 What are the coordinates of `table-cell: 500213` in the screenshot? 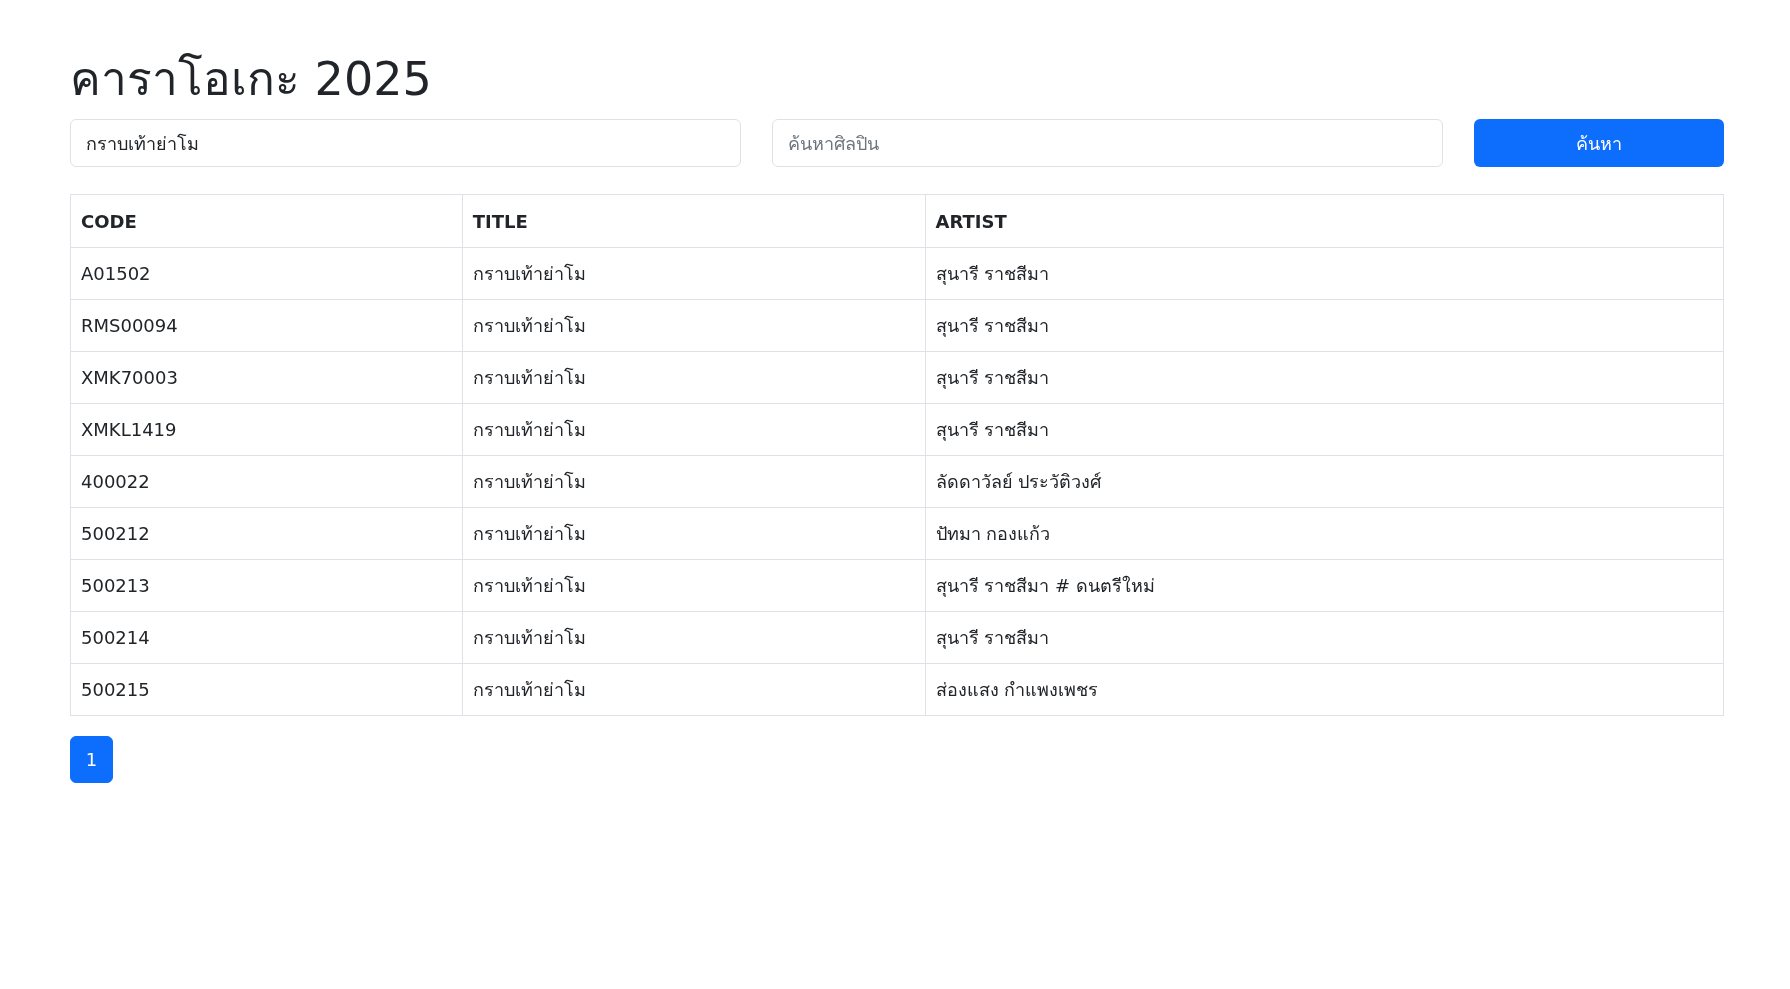 It's located at (266, 585).